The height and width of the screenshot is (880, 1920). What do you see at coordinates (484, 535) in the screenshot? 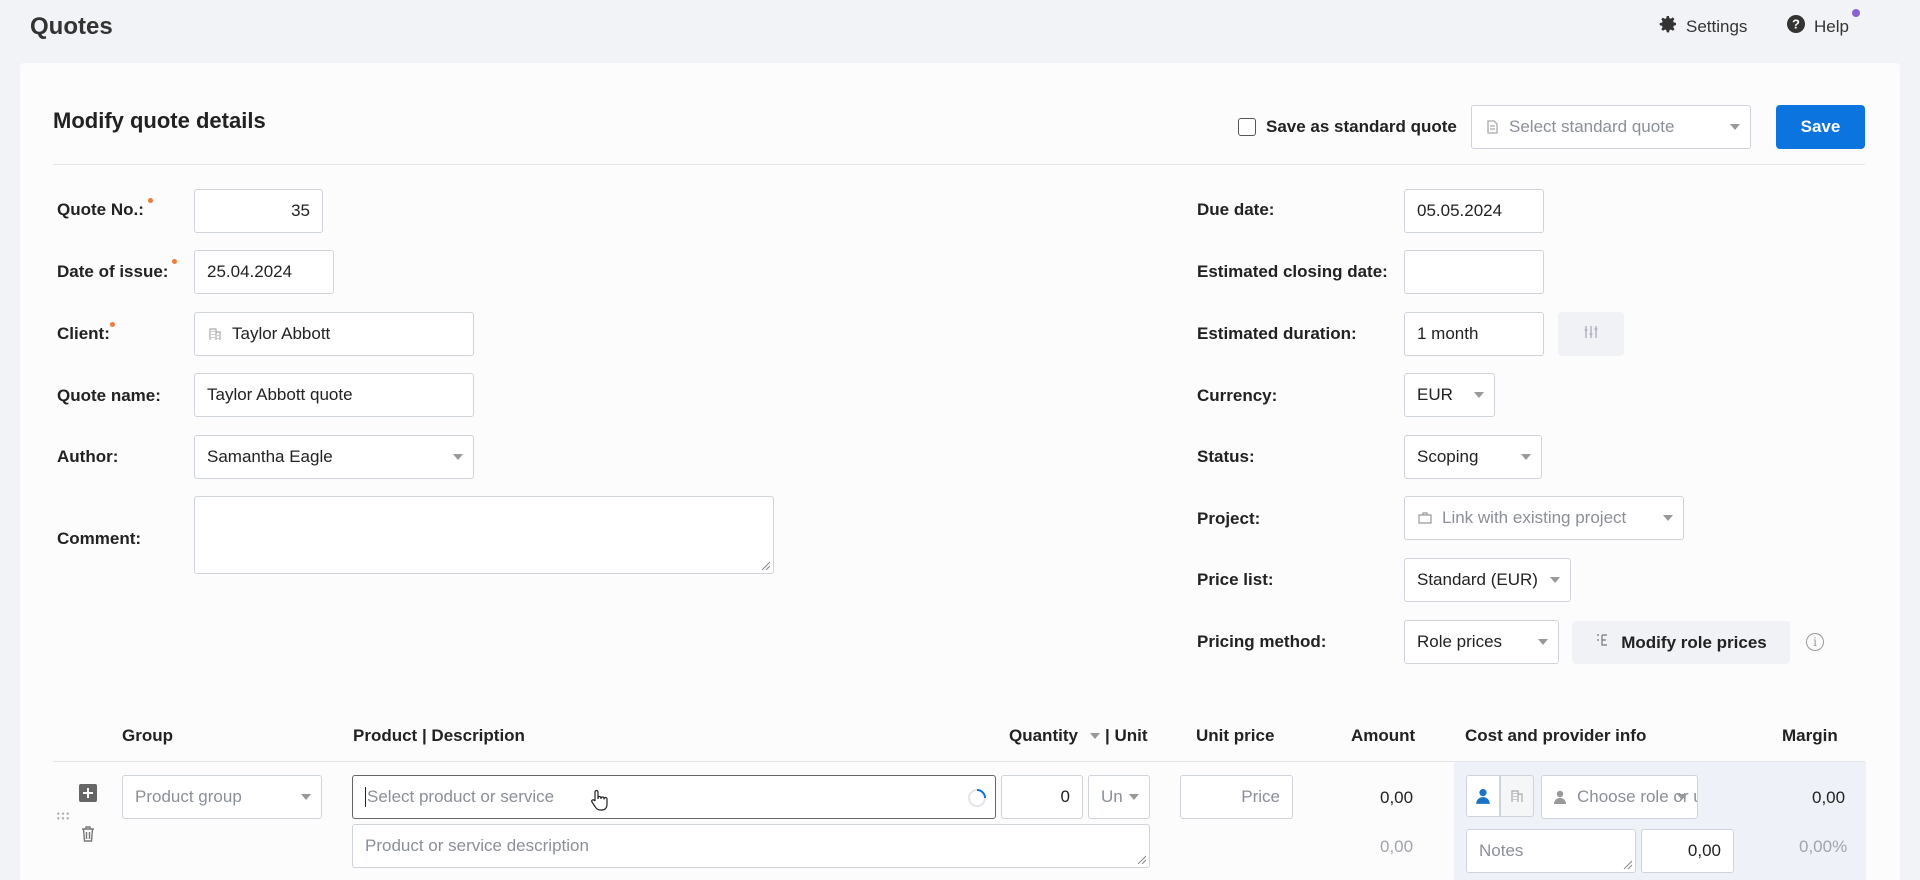
I see `comment-textarea` at bounding box center [484, 535].